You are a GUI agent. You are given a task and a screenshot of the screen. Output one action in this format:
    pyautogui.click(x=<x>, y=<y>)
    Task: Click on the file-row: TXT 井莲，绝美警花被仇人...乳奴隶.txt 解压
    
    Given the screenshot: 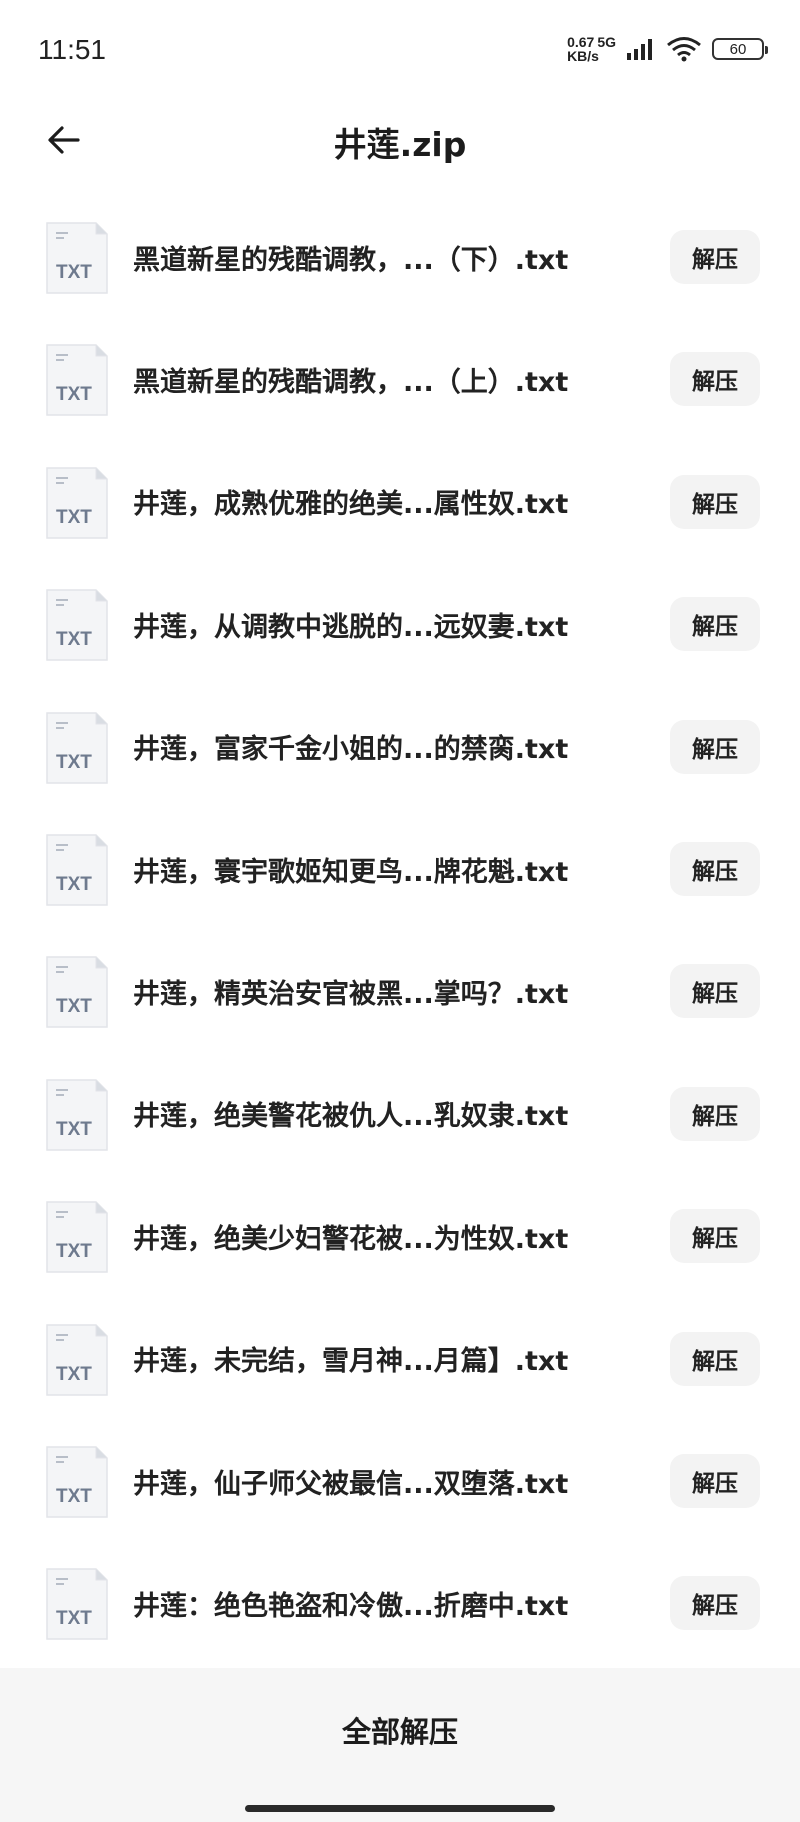 What is the action you would take?
    pyautogui.click(x=400, y=1114)
    